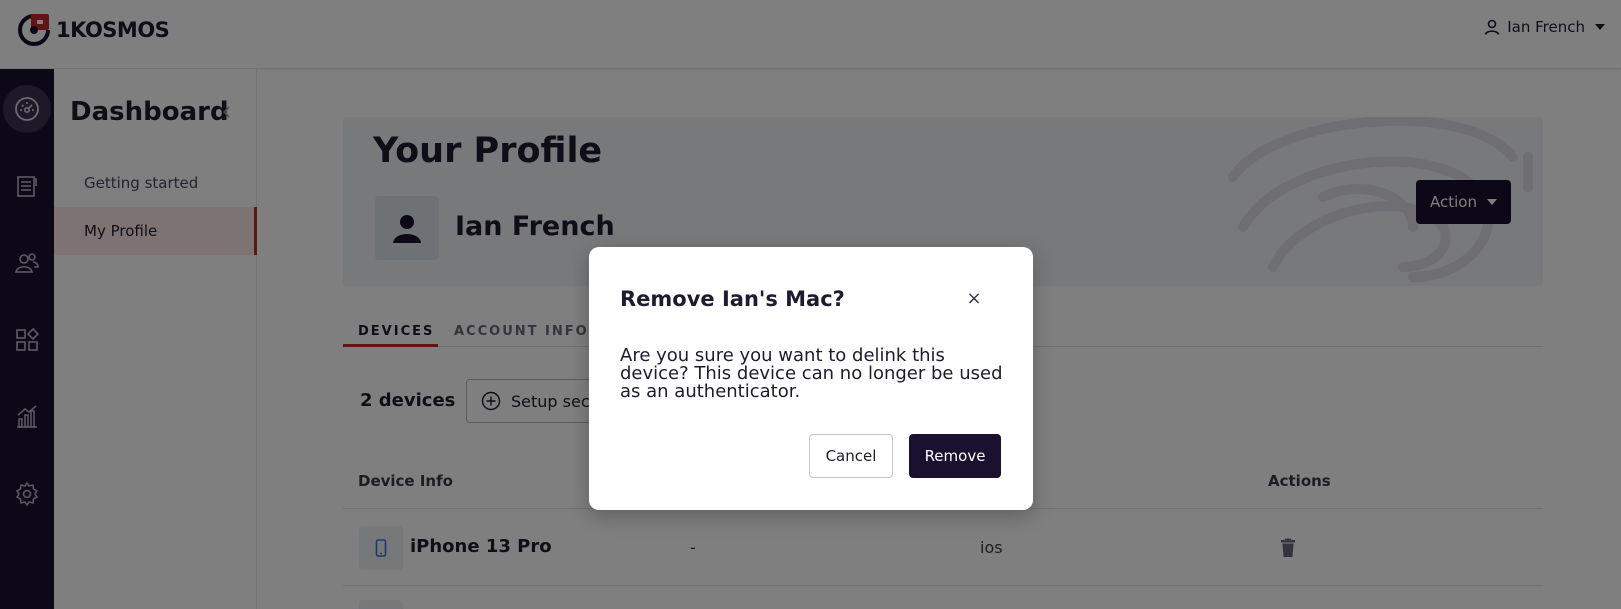  What do you see at coordinates (851, 456) in the screenshot?
I see `cancel-button: Cancel` at bounding box center [851, 456].